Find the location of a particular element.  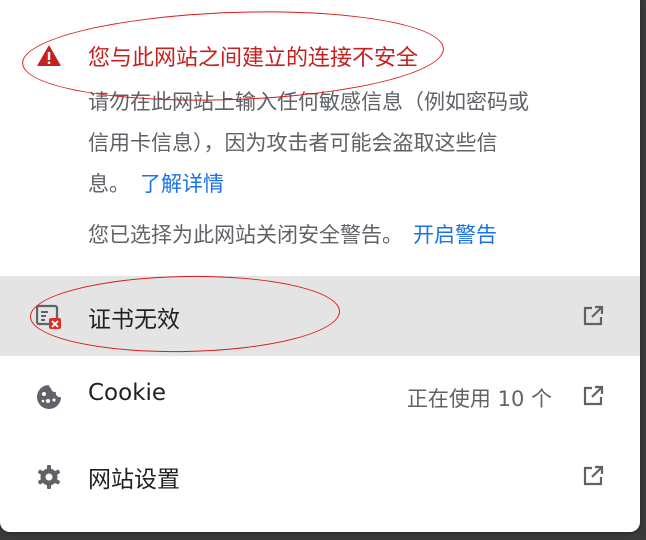

certificate-error-icon is located at coordinates (48, 316).